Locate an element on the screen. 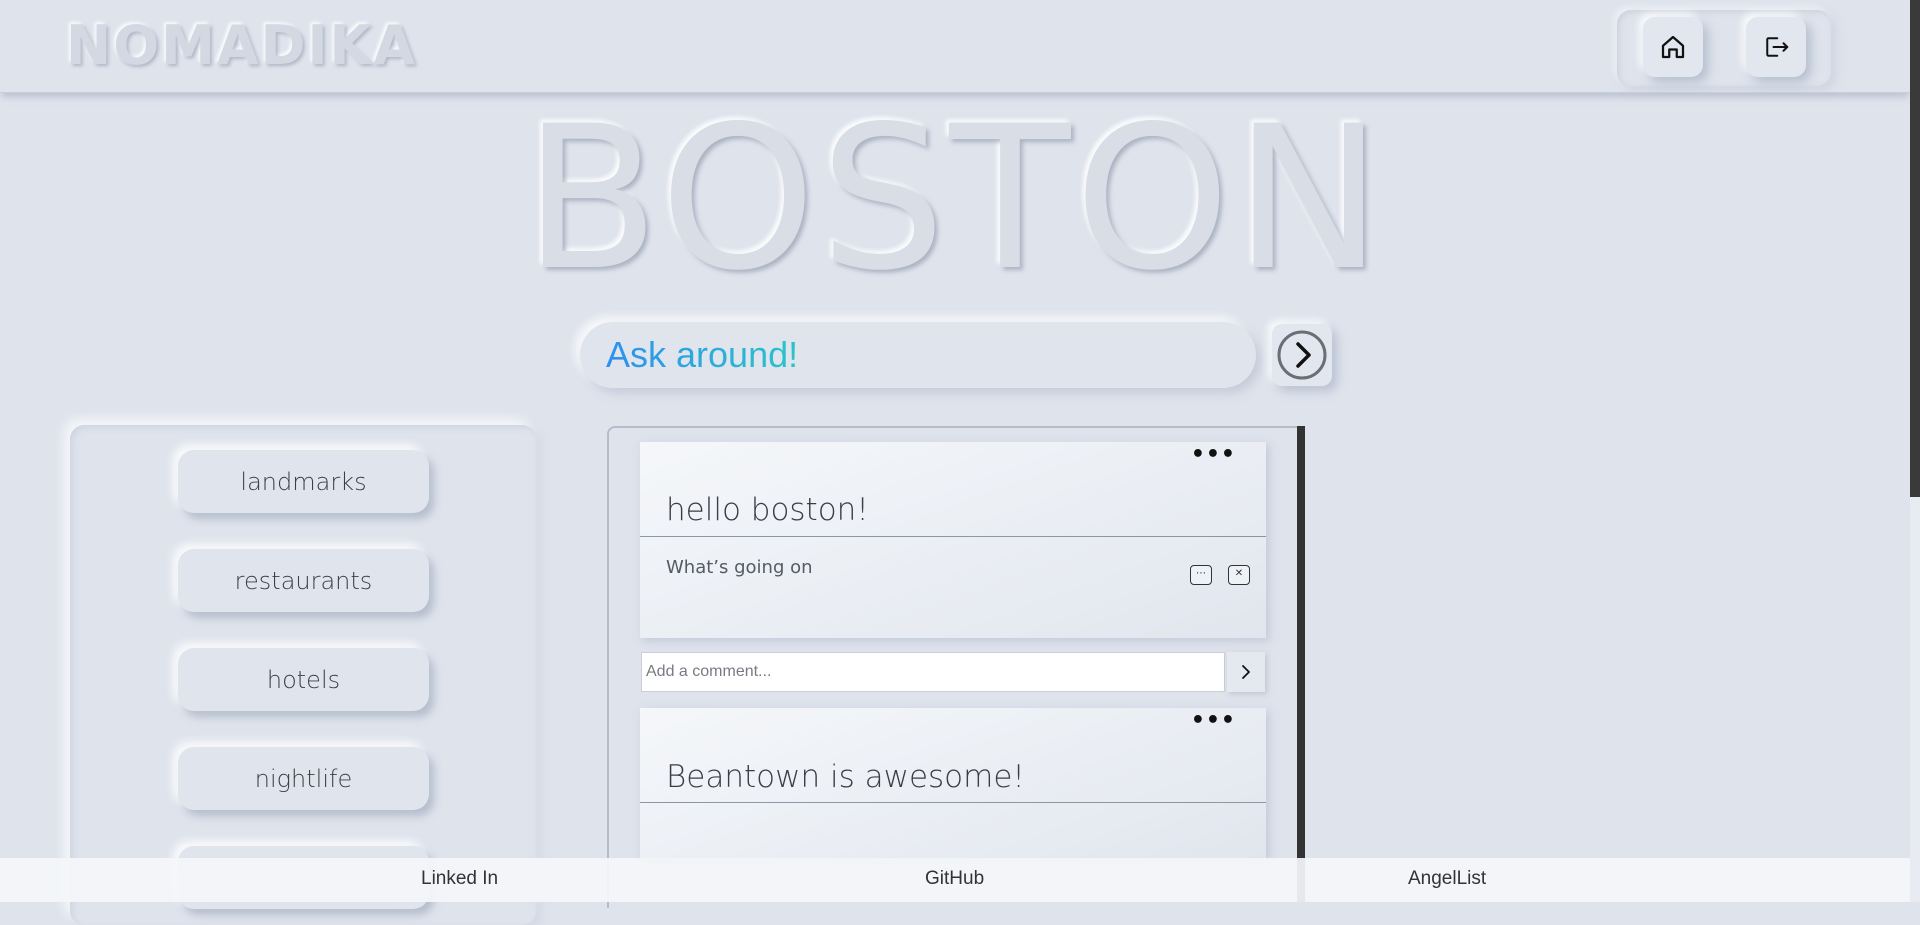 This screenshot has width=1920, height=925. close-icon: ✕ is located at coordinates (1239, 573).